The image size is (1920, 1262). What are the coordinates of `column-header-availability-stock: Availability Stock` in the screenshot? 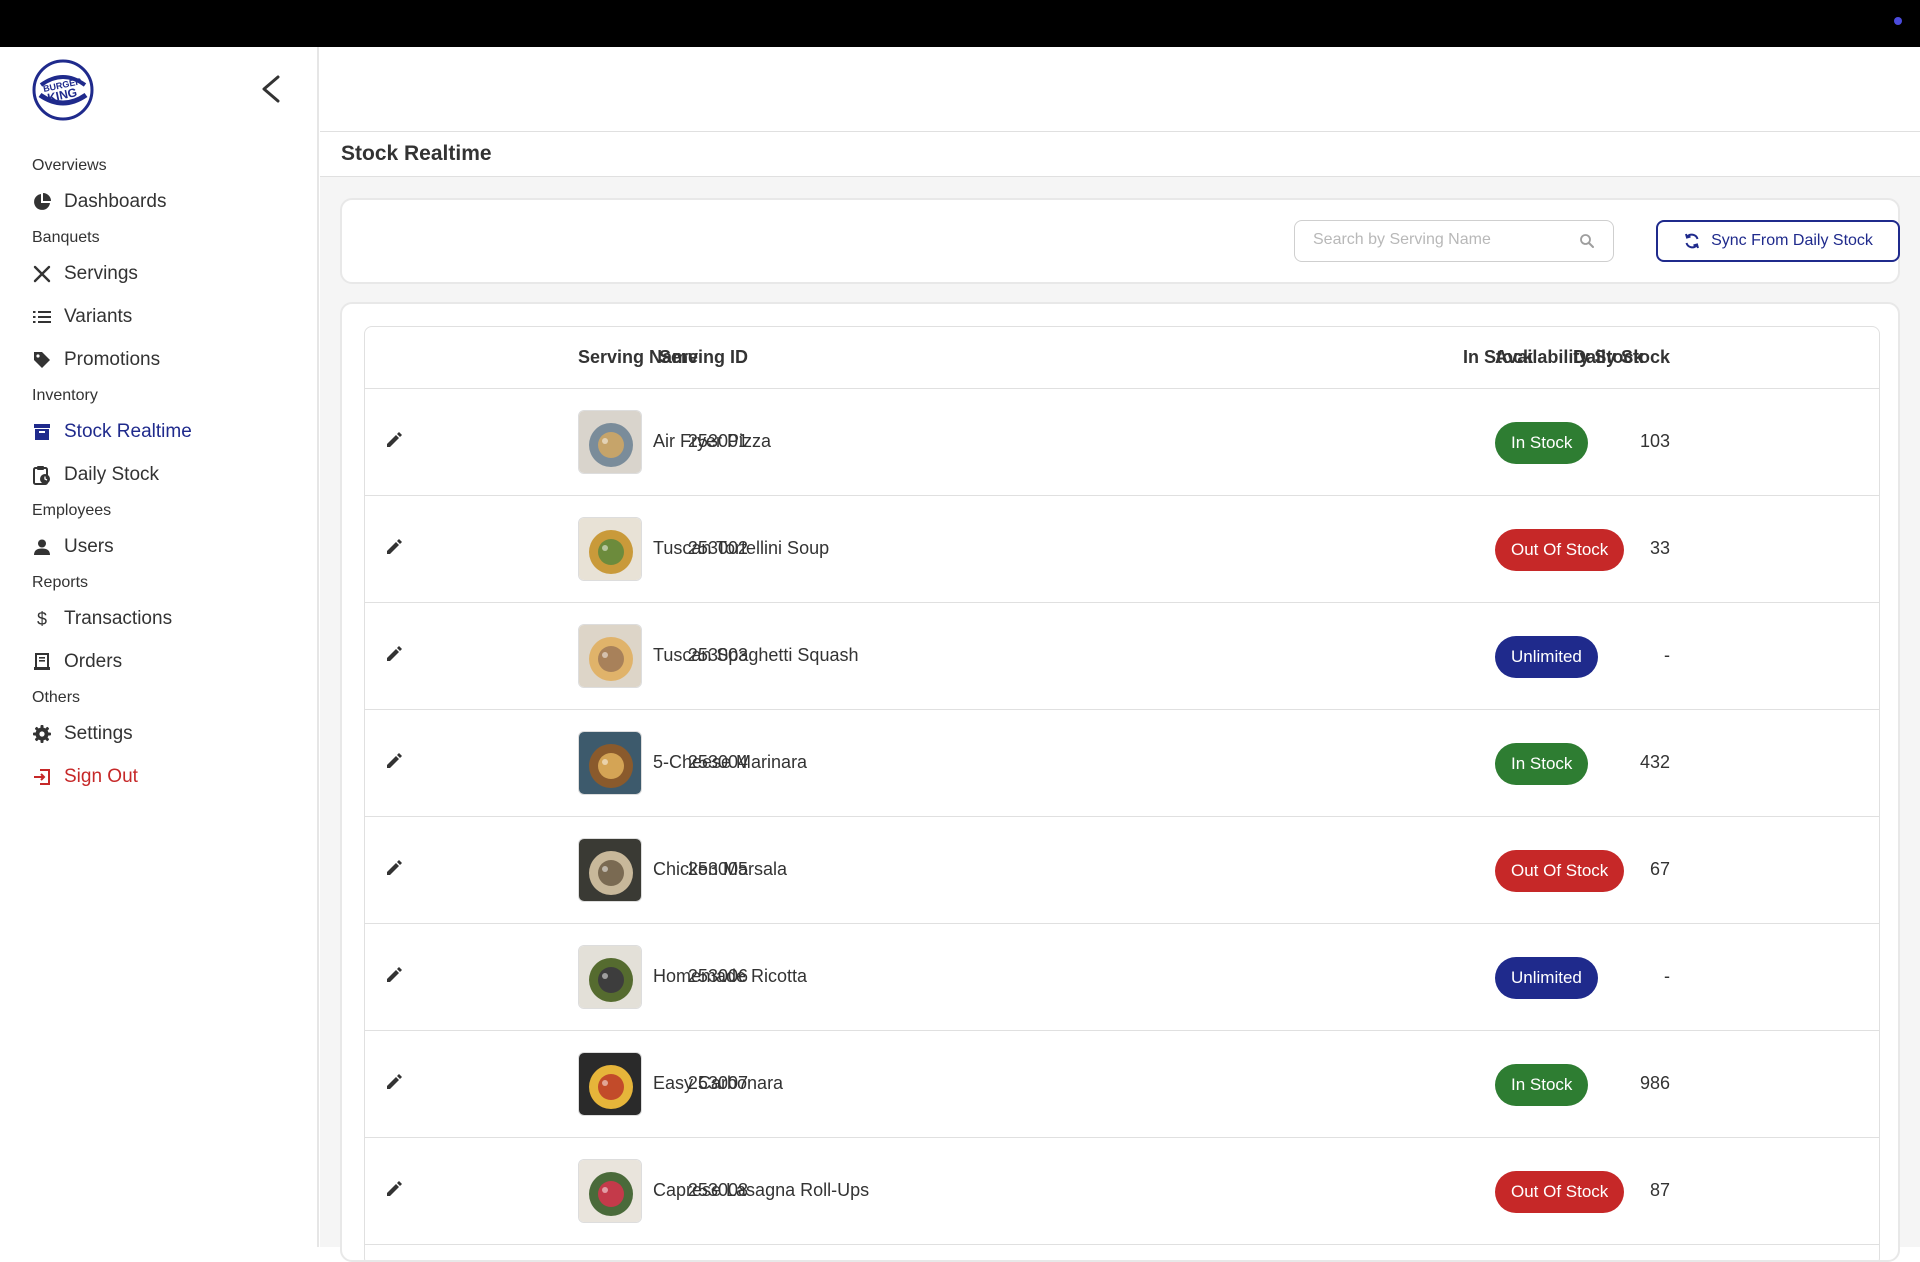 It's located at (1569, 357).